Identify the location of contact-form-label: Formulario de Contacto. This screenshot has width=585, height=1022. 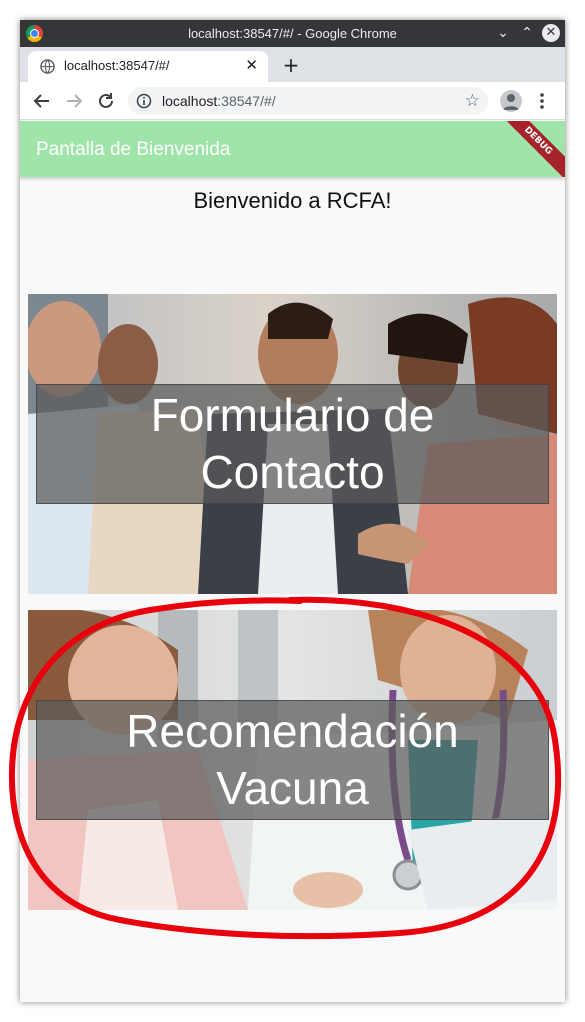
(292, 443).